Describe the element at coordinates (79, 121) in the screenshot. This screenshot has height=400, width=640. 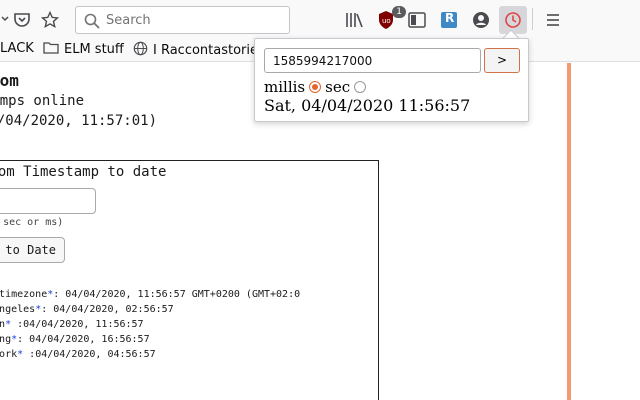
I see `site-current-date: 04/04/2020, 11:57:01)` at that location.